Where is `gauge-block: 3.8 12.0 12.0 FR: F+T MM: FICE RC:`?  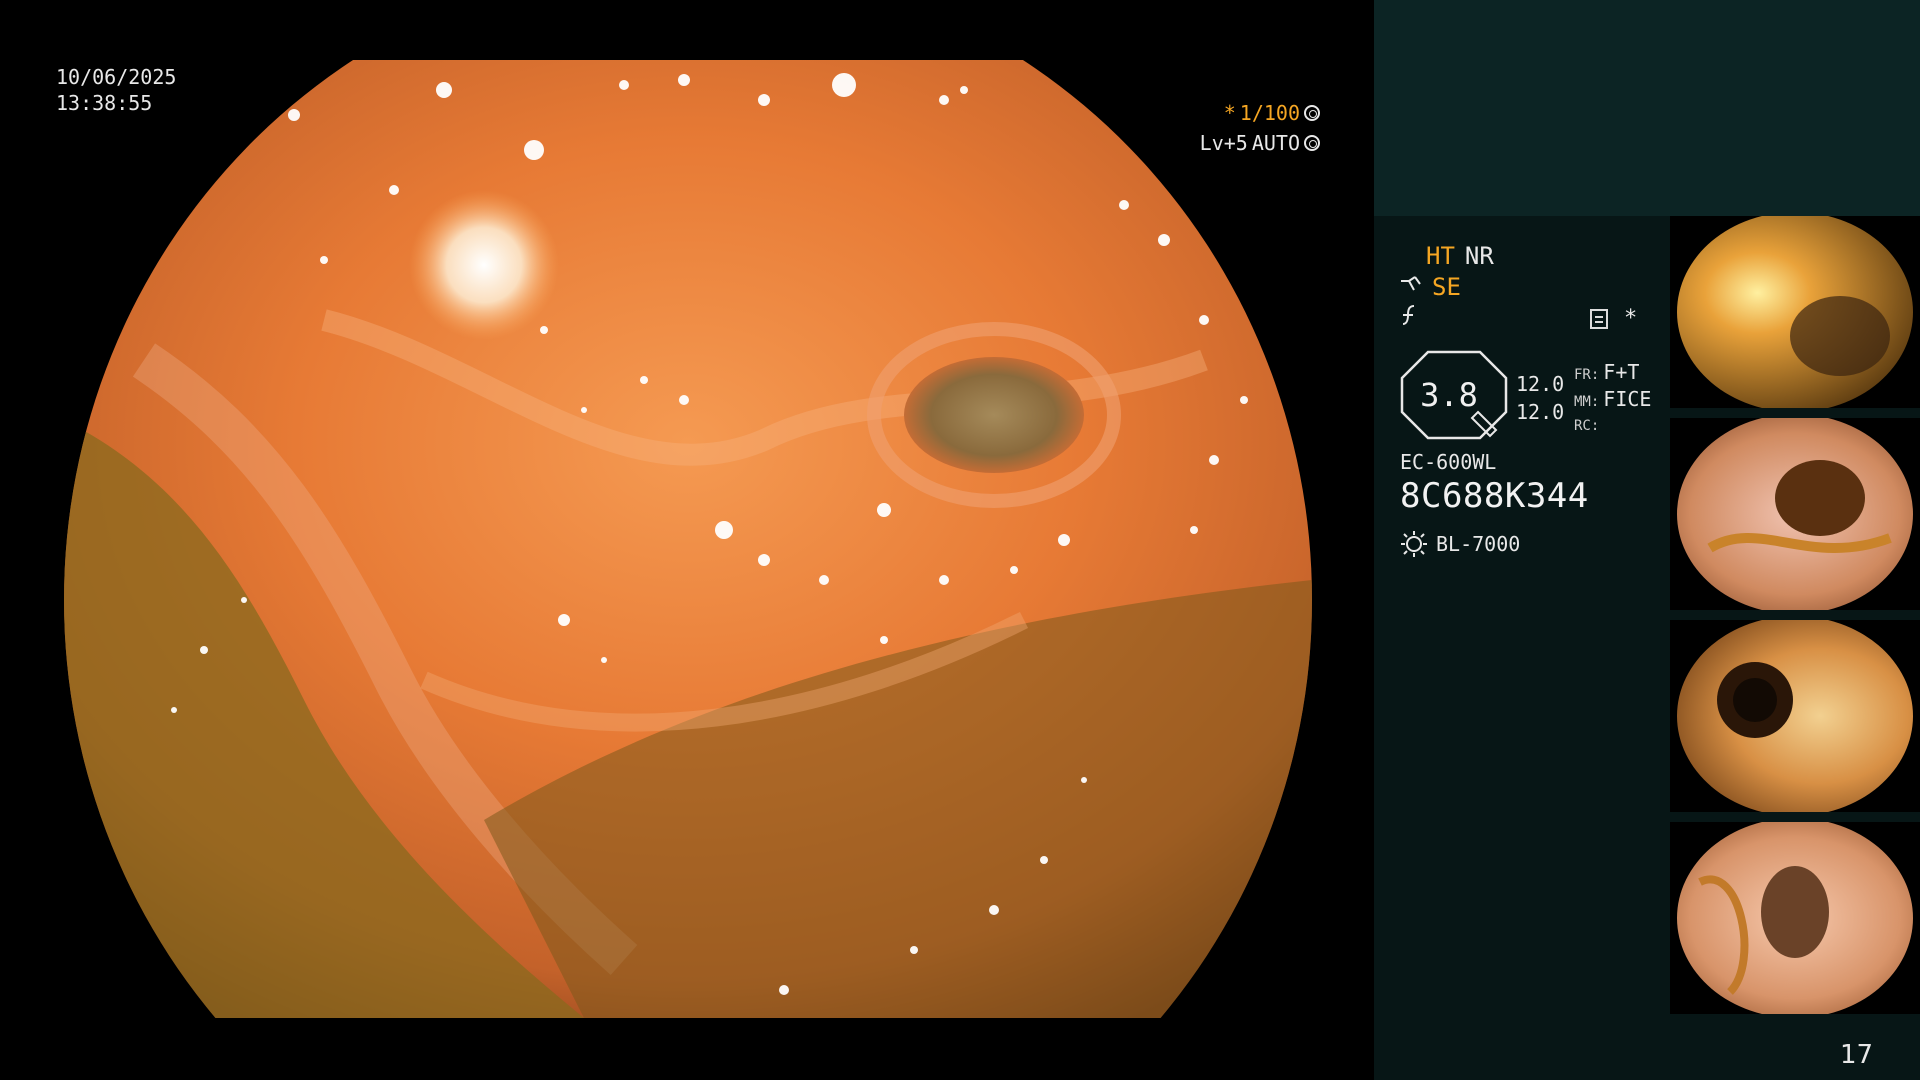 gauge-block: 3.8 12.0 12.0 FR: F+T MM: FICE RC: is located at coordinates (1555, 400).